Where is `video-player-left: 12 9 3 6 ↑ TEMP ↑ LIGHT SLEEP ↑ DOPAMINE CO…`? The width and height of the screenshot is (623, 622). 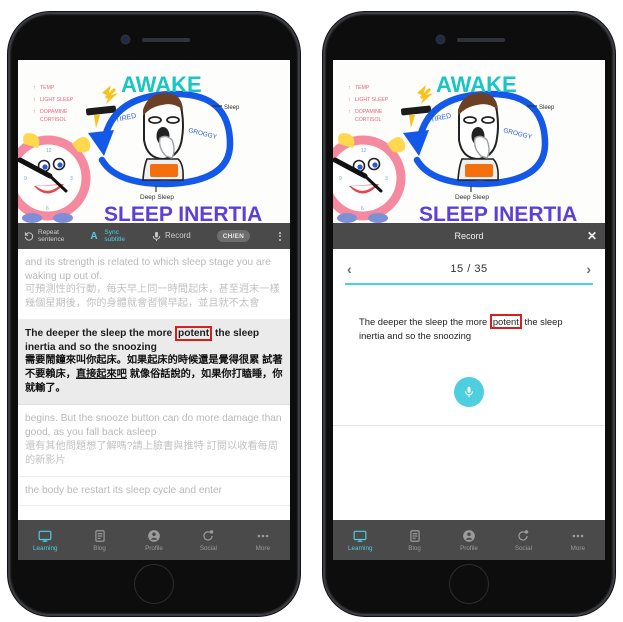
video-player-left: 12 9 3 6 ↑ TEMP ↑ LIGHT SLEEP ↑ DOPAMINE CO… is located at coordinates (154, 141).